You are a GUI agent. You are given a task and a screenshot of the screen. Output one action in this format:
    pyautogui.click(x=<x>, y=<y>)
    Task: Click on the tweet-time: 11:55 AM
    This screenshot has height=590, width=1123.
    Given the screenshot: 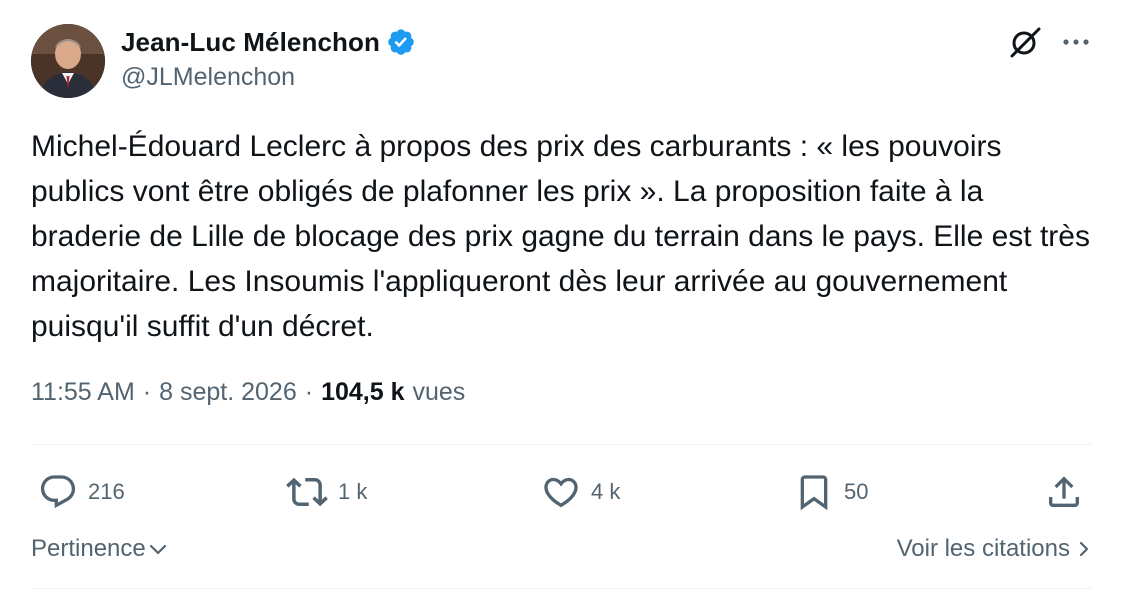 What is the action you would take?
    pyautogui.click(x=83, y=392)
    